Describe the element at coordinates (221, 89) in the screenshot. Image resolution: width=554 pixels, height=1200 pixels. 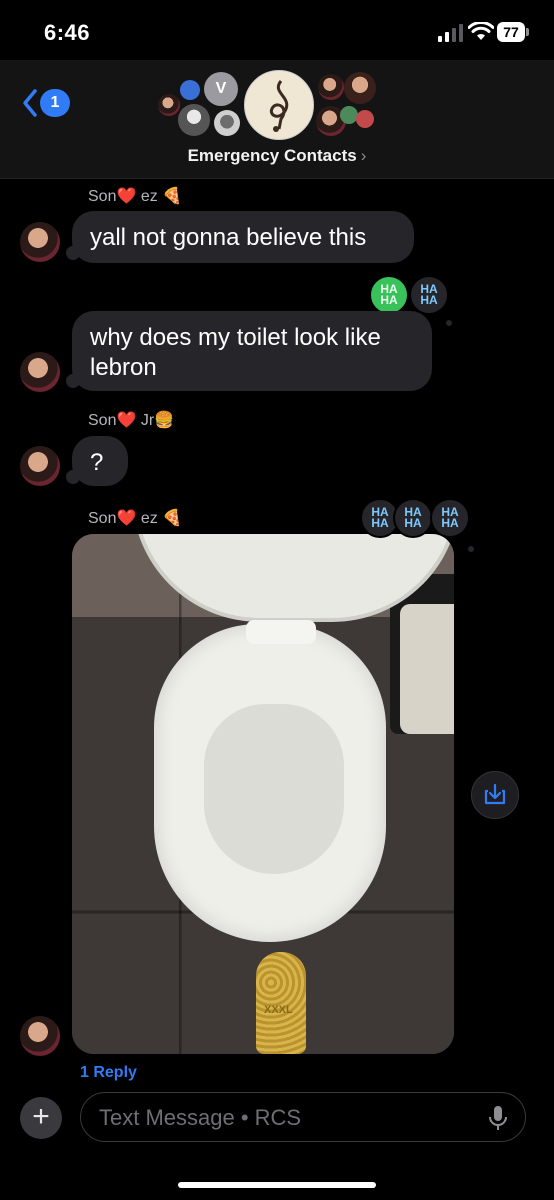
I see `member-avatar-letter: V` at that location.